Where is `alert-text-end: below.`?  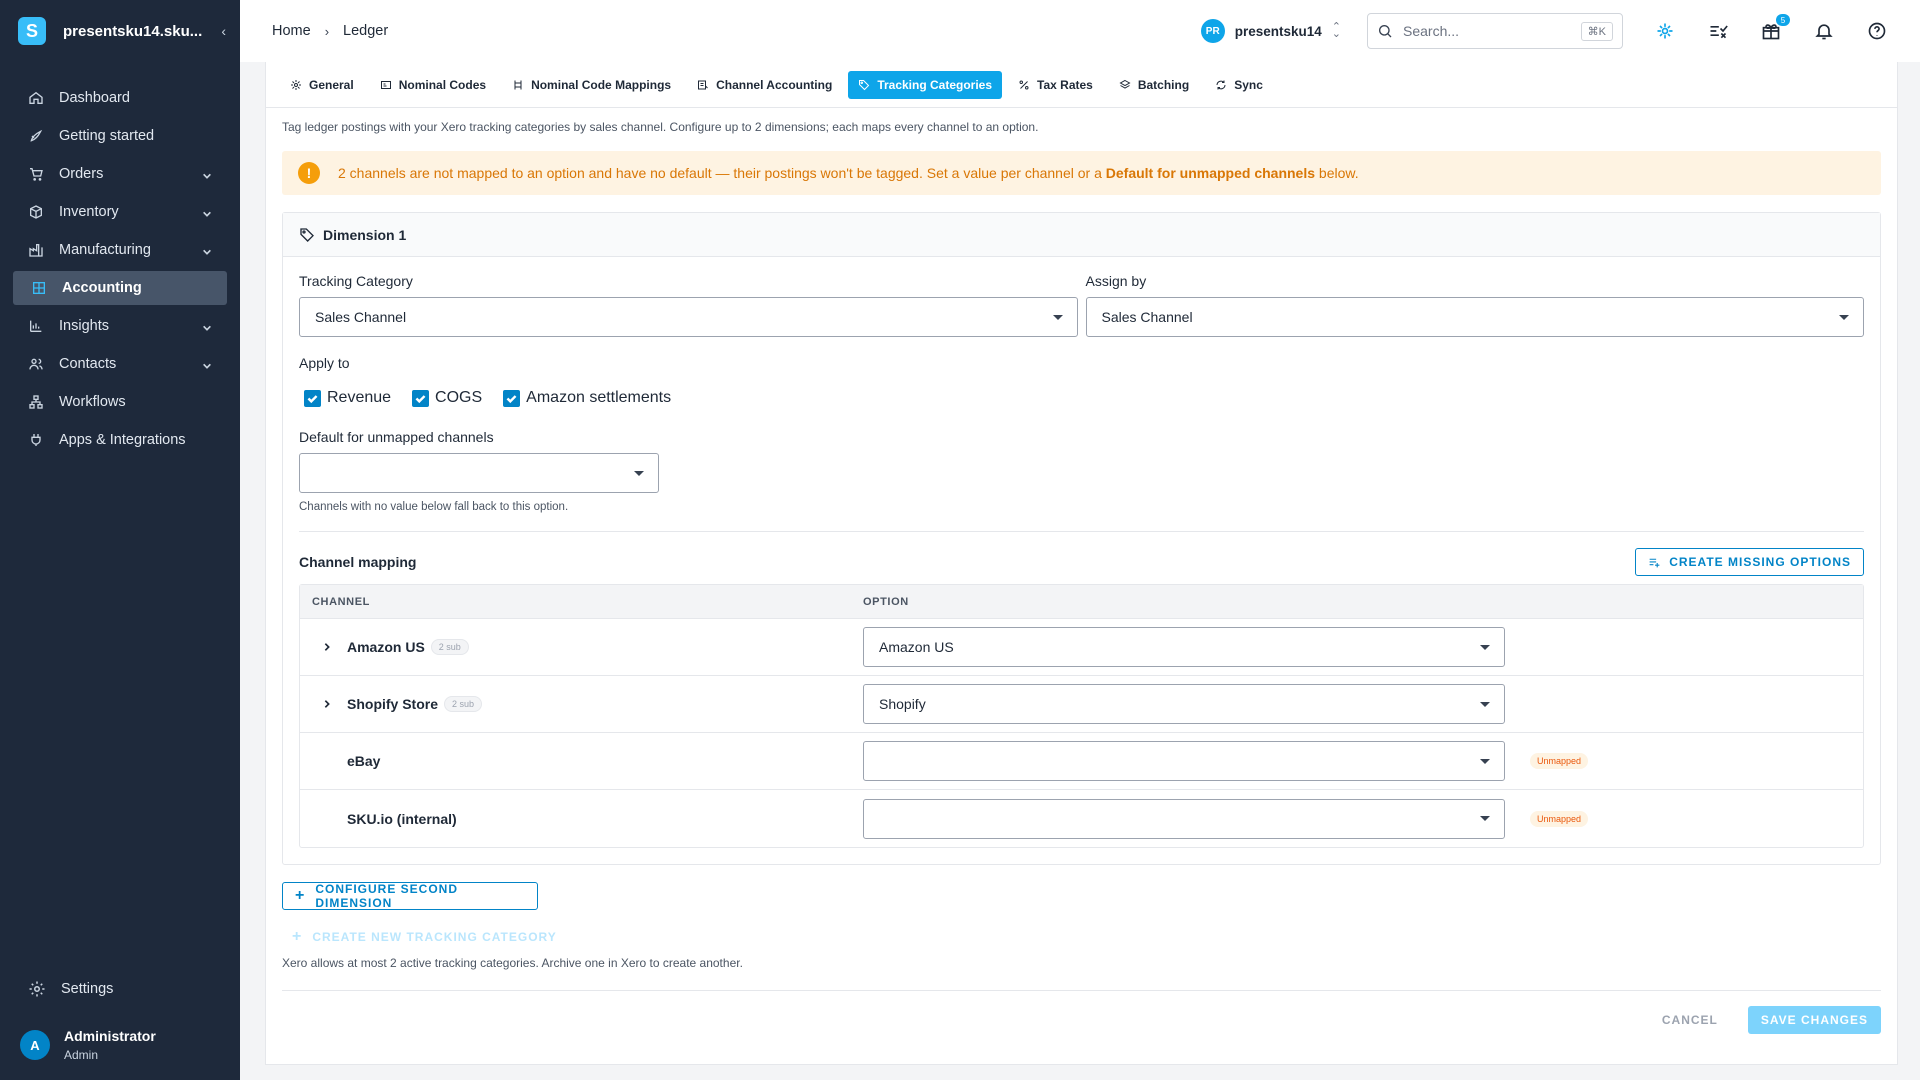 alert-text-end: below. is located at coordinates (1337, 173).